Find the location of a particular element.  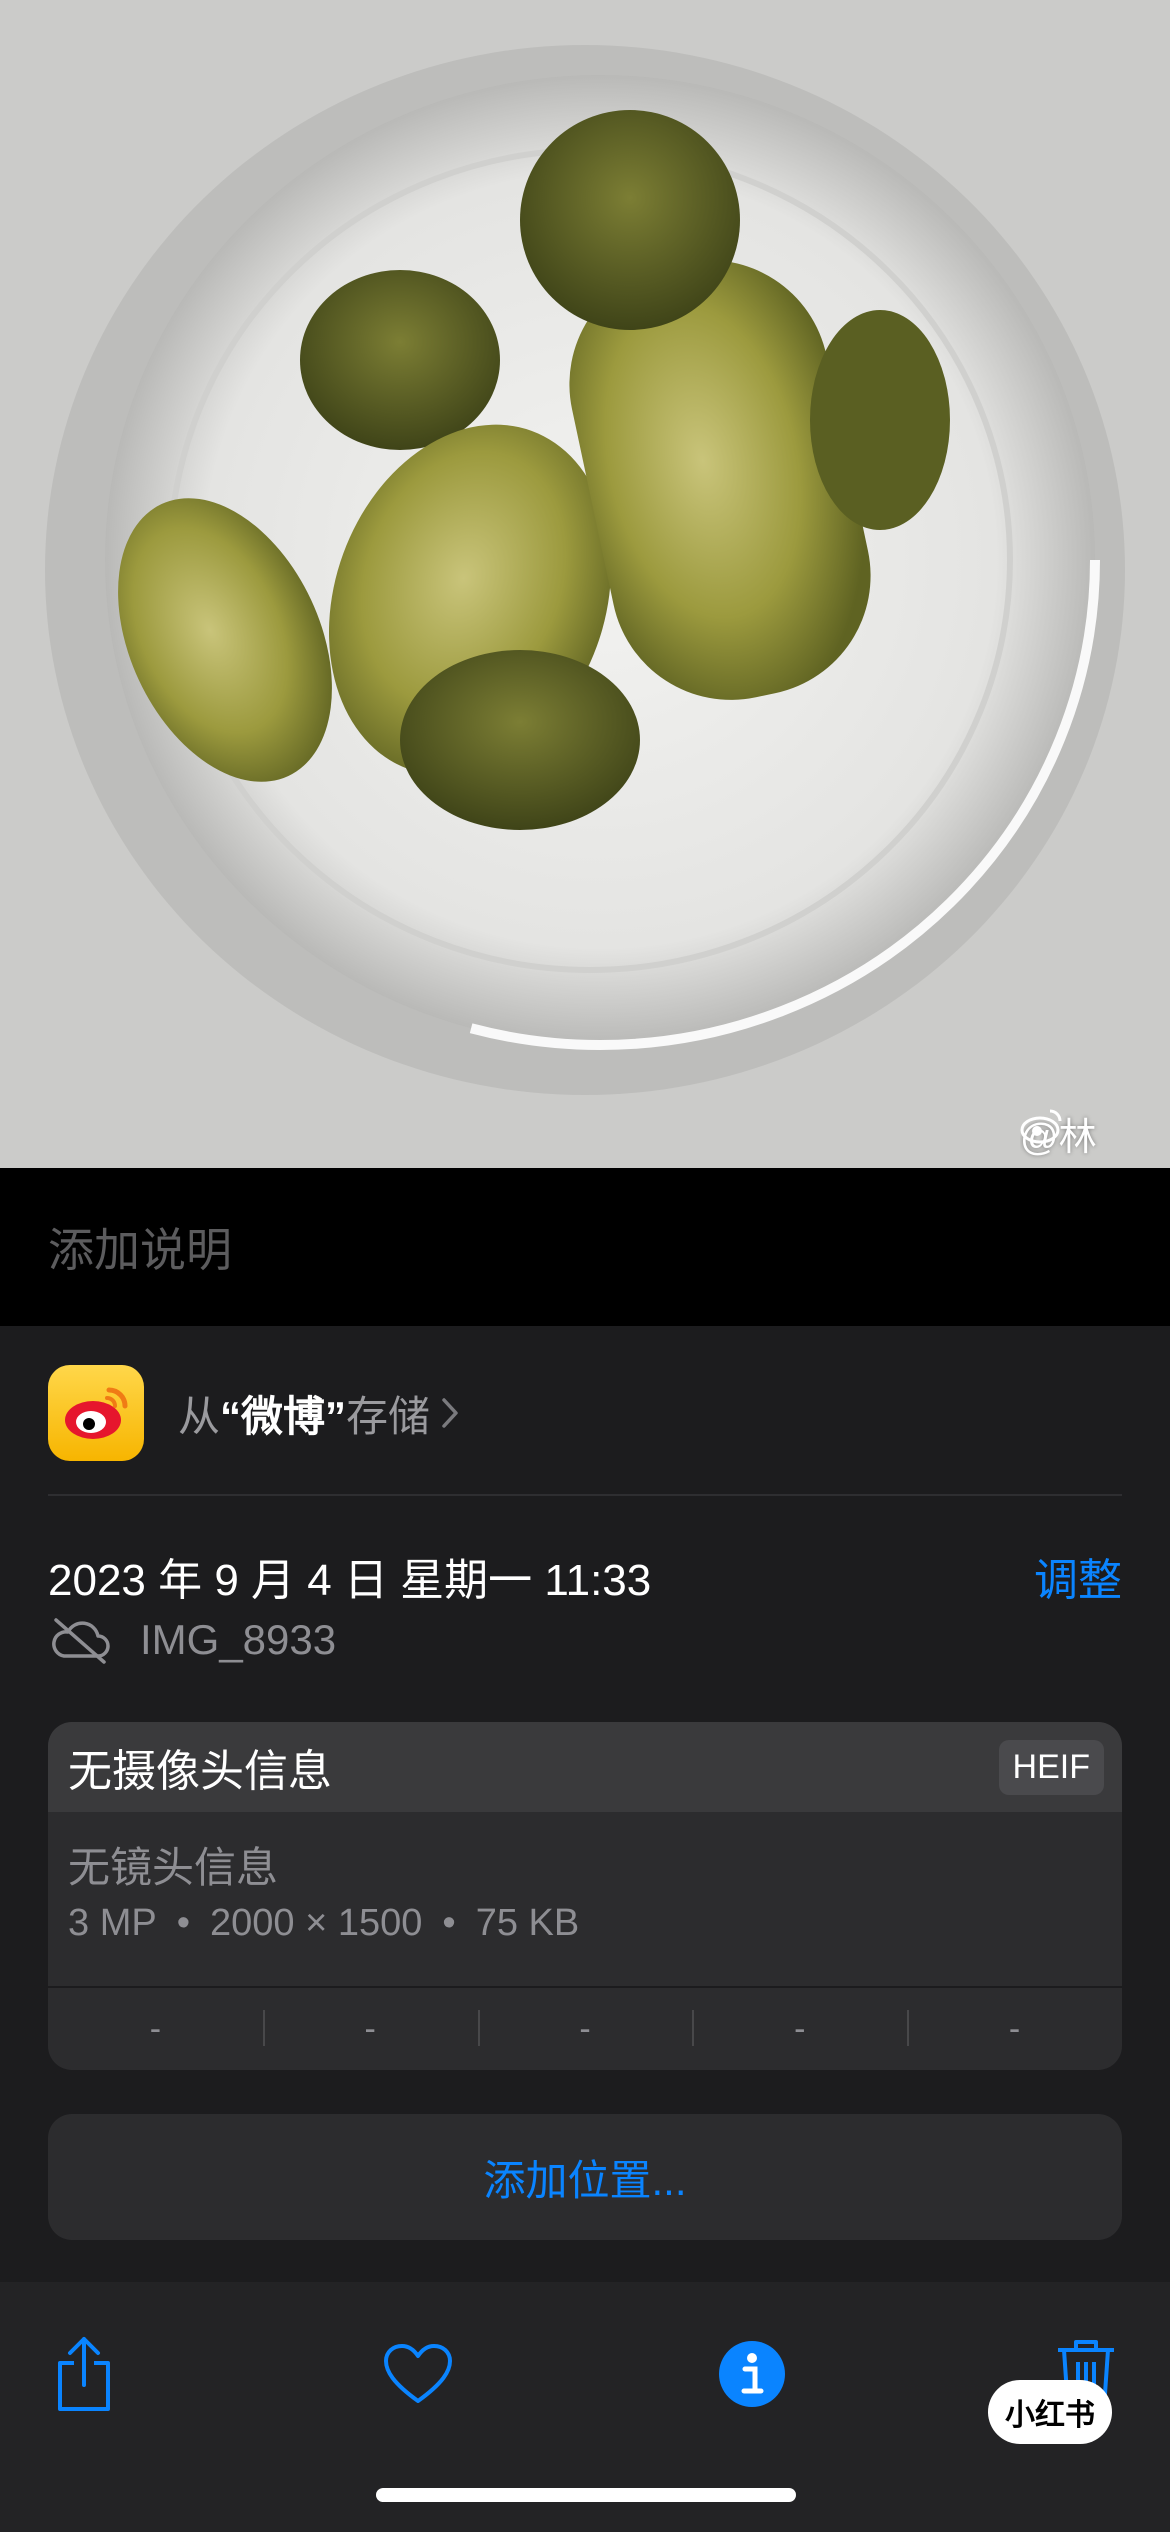

divider is located at coordinates (585, 1495).